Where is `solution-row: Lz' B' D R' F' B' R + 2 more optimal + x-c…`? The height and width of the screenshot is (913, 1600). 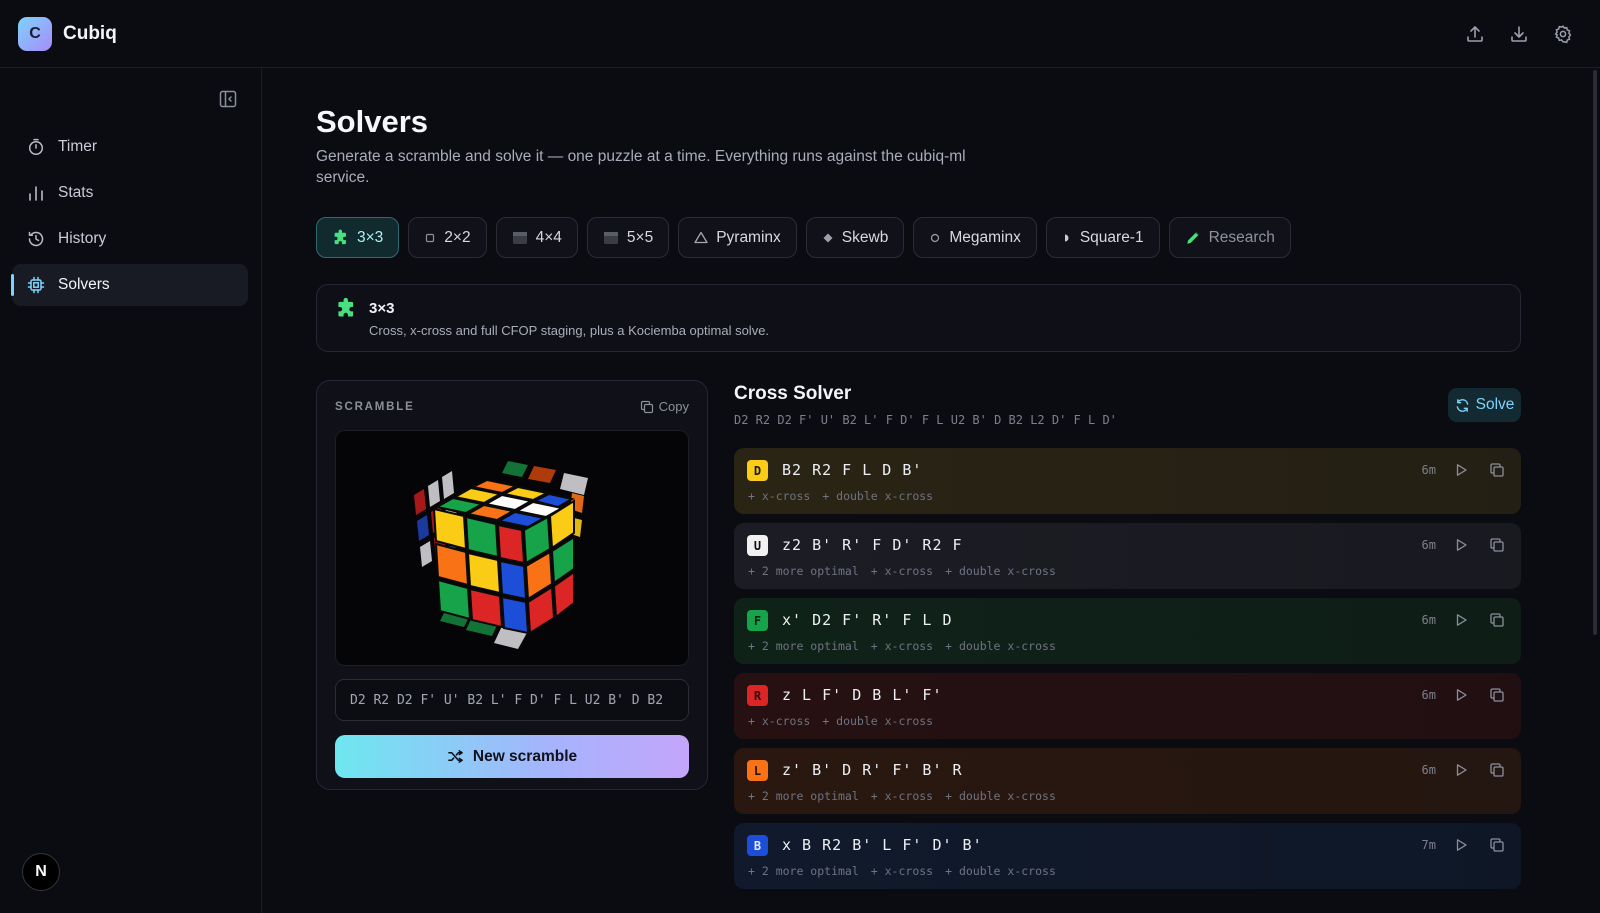
solution-row: Lz' B' D R' F' B' R + 2 more optimal + x-c… is located at coordinates (1127, 781).